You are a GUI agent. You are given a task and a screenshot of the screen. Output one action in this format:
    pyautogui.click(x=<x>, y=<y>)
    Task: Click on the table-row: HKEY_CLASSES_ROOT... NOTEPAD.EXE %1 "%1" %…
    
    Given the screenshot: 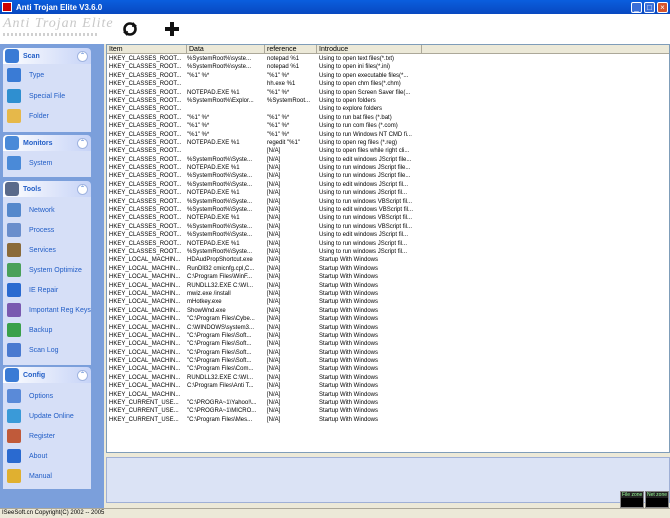 What is the action you would take?
    pyautogui.click(x=264, y=93)
    